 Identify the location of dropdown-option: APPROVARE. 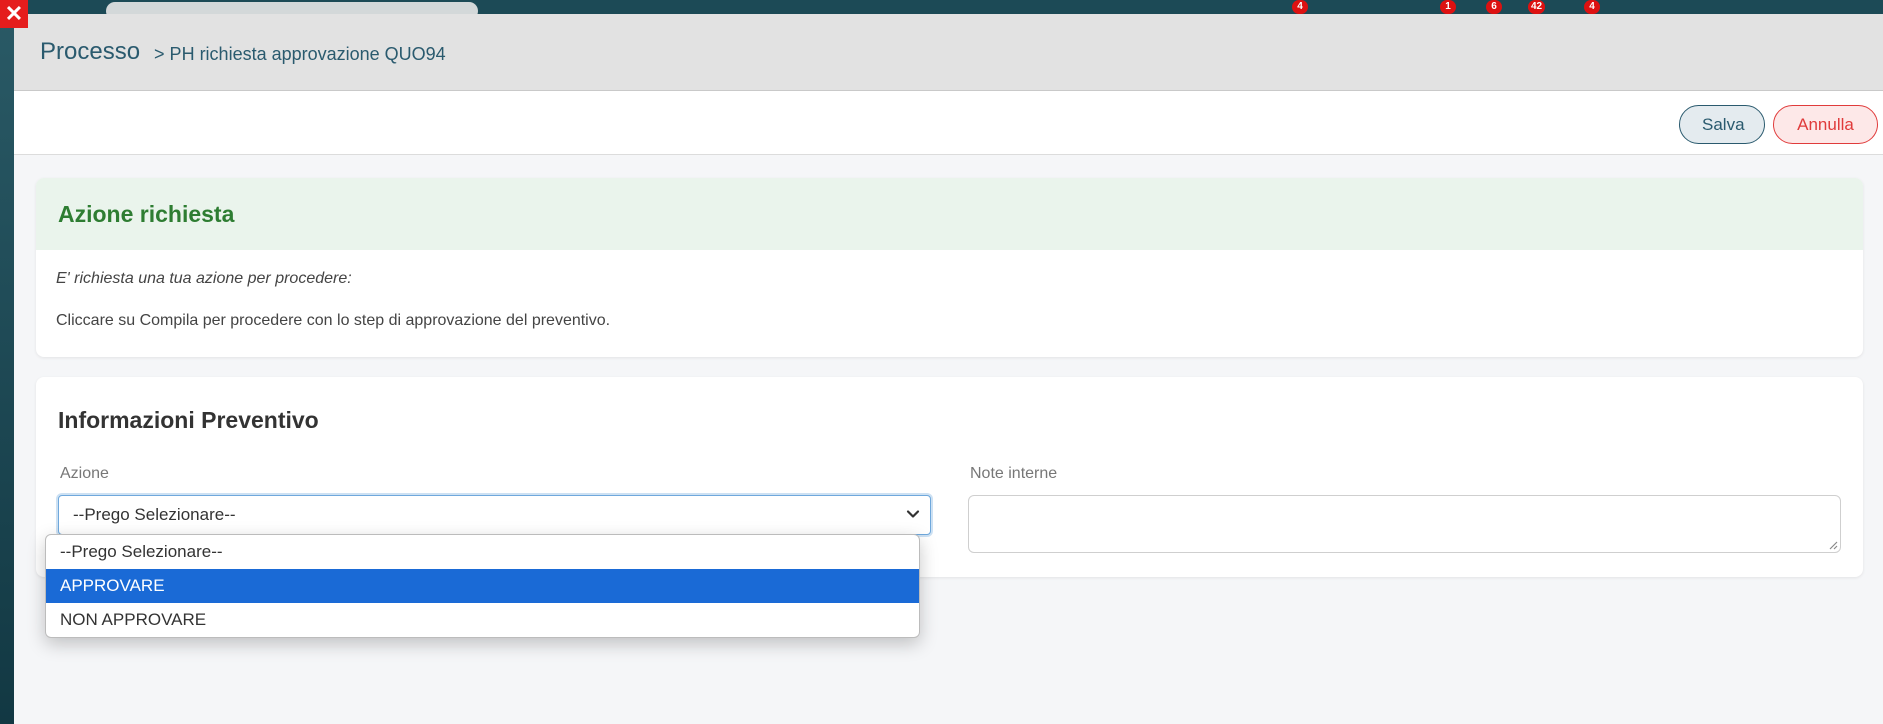
(482, 586).